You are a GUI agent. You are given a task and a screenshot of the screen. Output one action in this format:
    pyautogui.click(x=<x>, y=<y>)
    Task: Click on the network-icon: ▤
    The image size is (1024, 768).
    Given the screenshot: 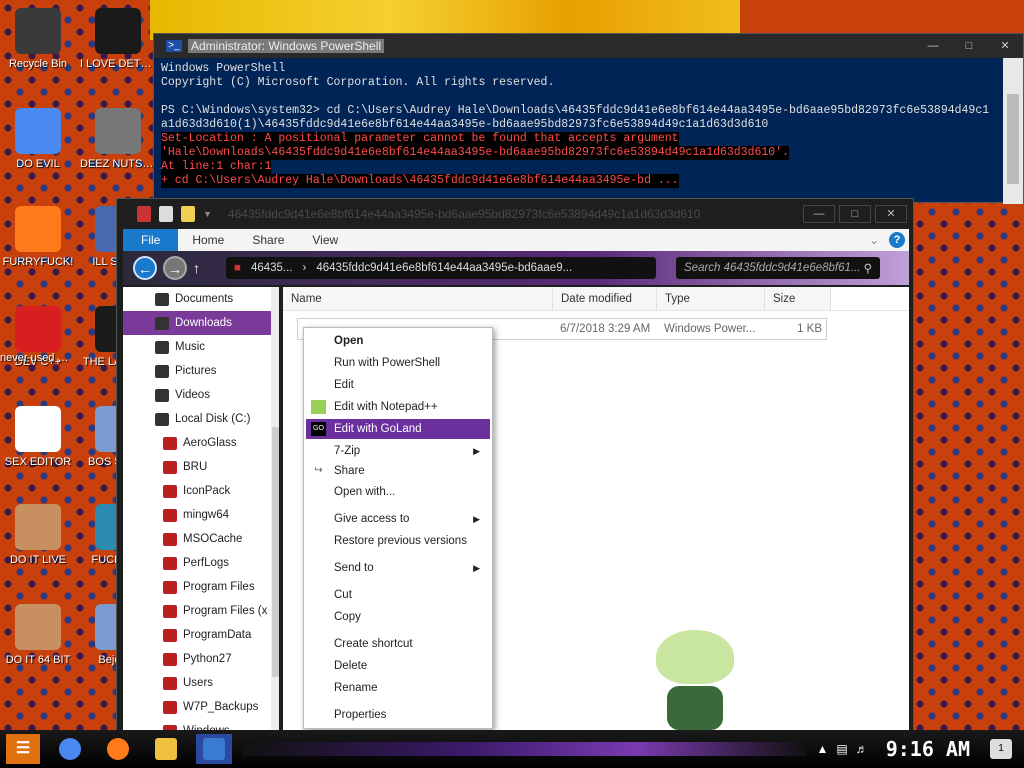 What is the action you would take?
    pyautogui.click(x=841, y=749)
    